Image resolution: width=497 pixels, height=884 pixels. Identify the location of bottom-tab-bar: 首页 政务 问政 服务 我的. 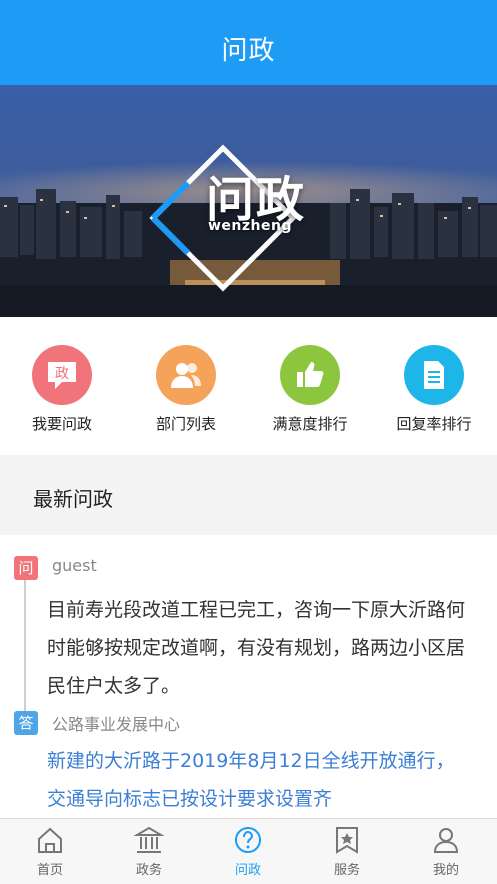
(248, 851).